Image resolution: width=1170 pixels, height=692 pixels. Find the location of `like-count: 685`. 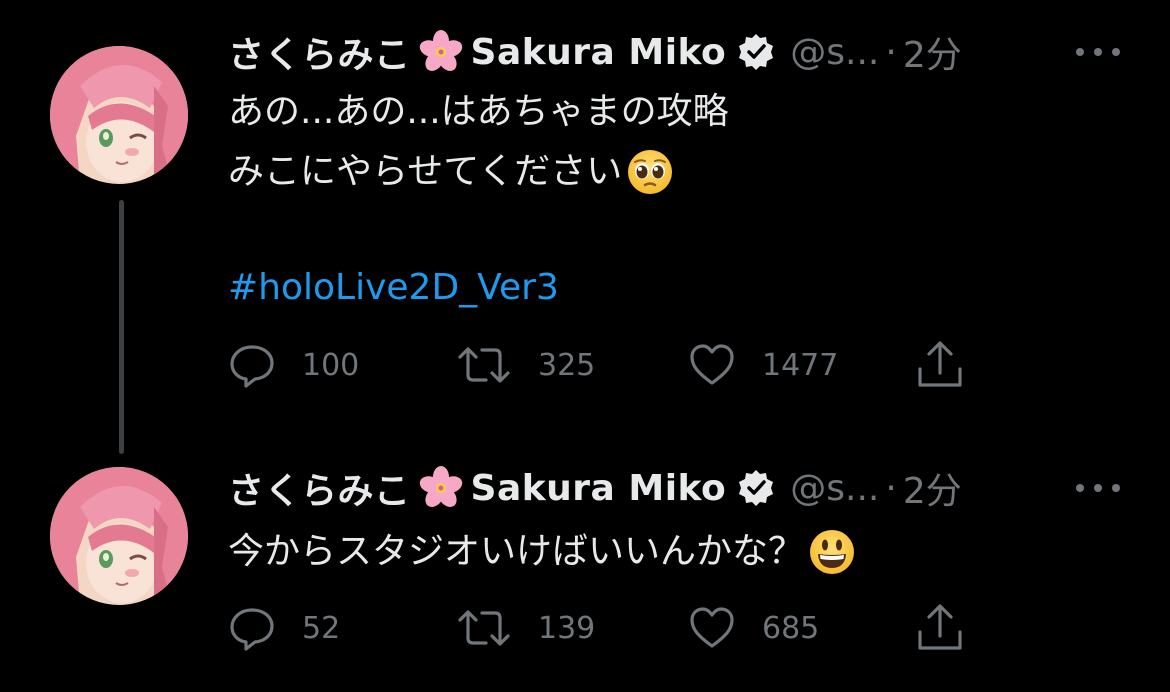

like-count: 685 is located at coordinates (791, 628).